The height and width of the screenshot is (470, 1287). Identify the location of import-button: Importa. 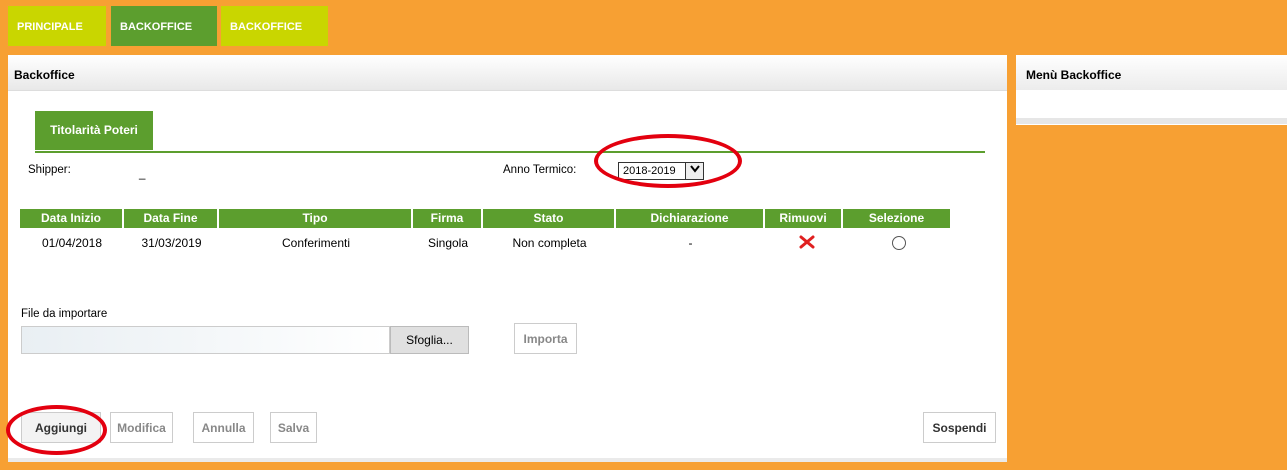
(545, 338).